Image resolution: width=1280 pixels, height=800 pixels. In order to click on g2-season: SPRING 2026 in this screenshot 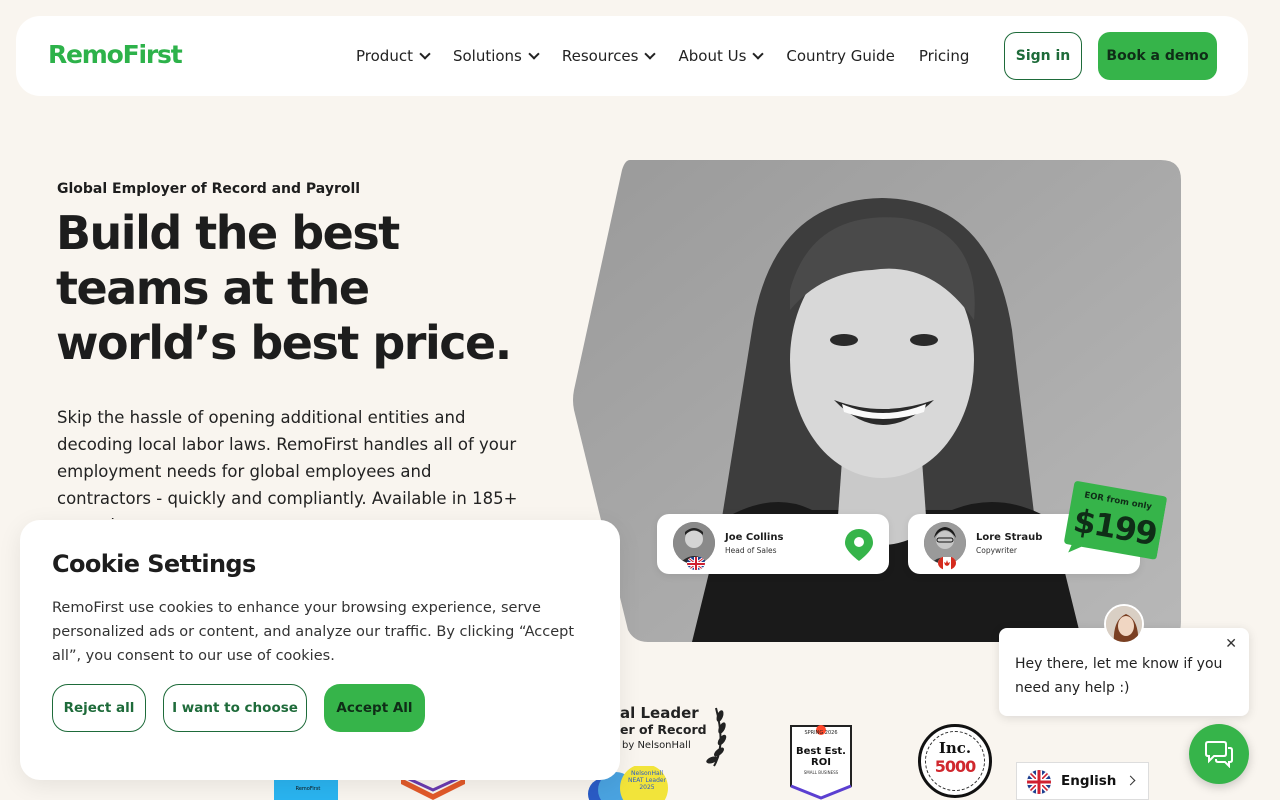, I will do `click(821, 733)`.